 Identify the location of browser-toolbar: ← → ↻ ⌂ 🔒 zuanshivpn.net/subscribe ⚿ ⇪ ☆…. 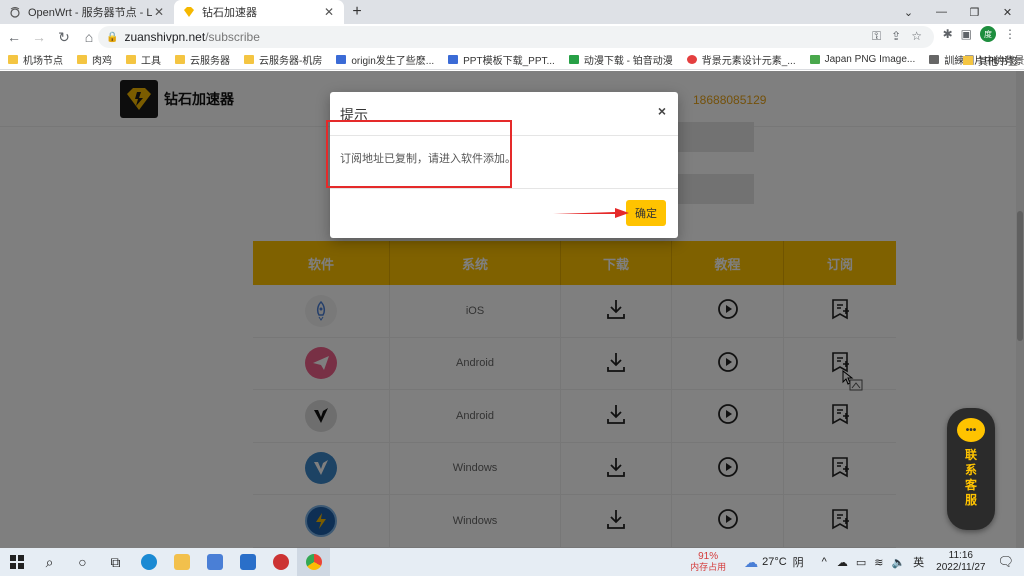
(512, 37).